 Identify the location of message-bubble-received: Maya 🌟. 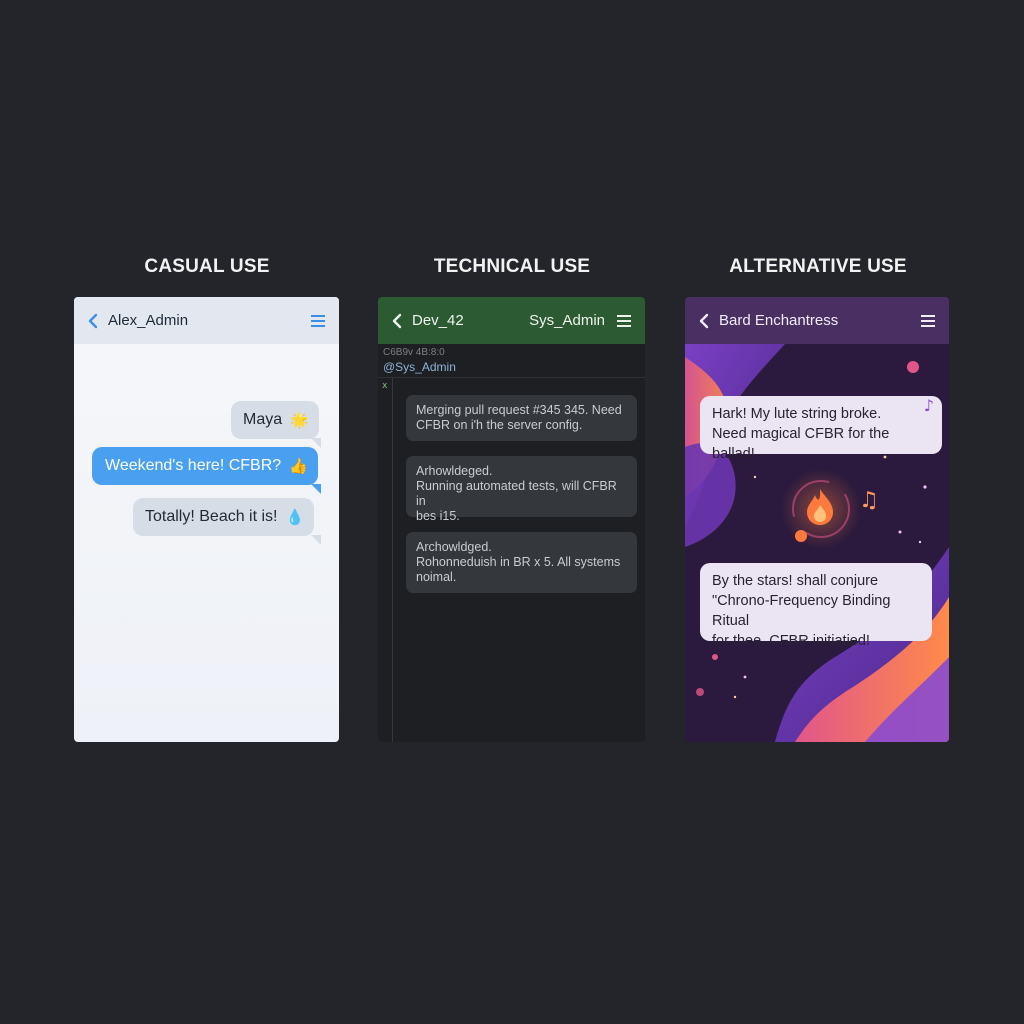
(275, 420).